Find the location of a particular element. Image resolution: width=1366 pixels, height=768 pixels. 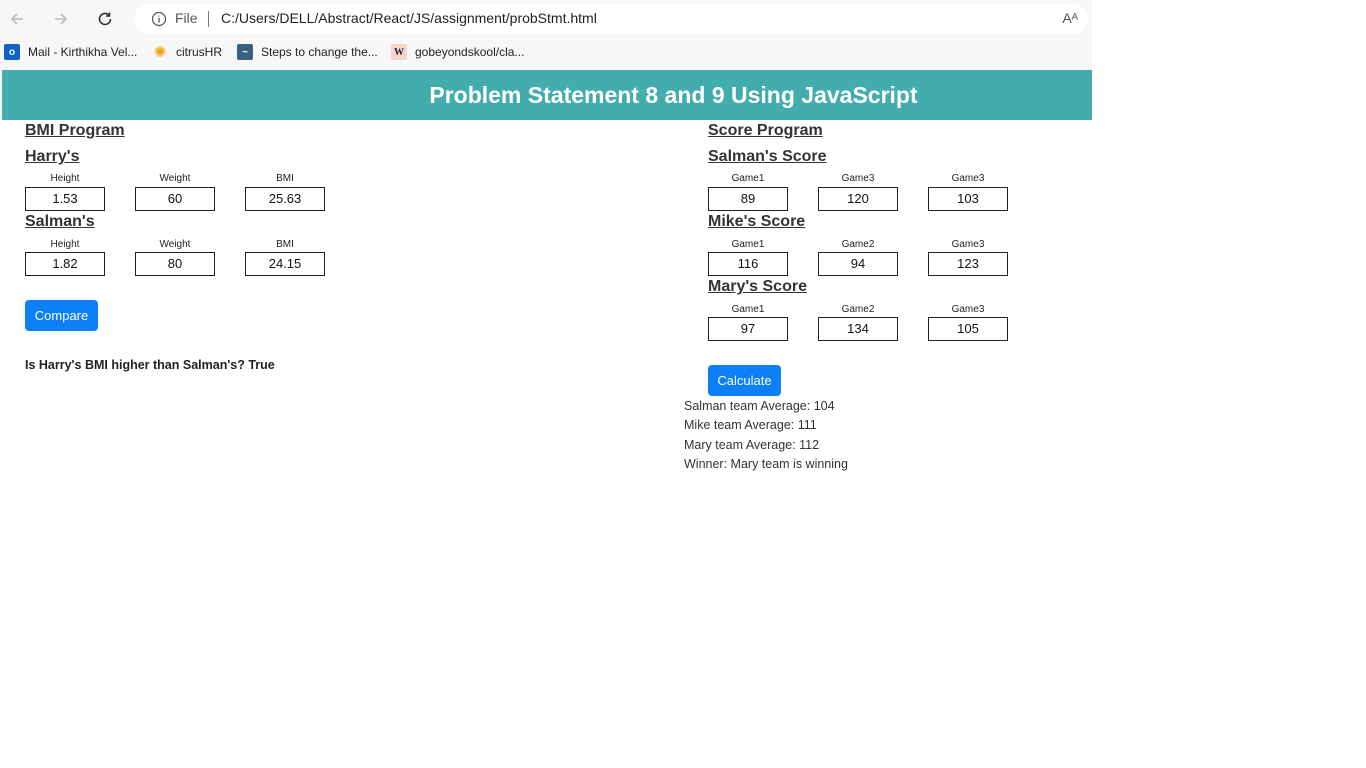

refresh-icon is located at coordinates (105, 19).